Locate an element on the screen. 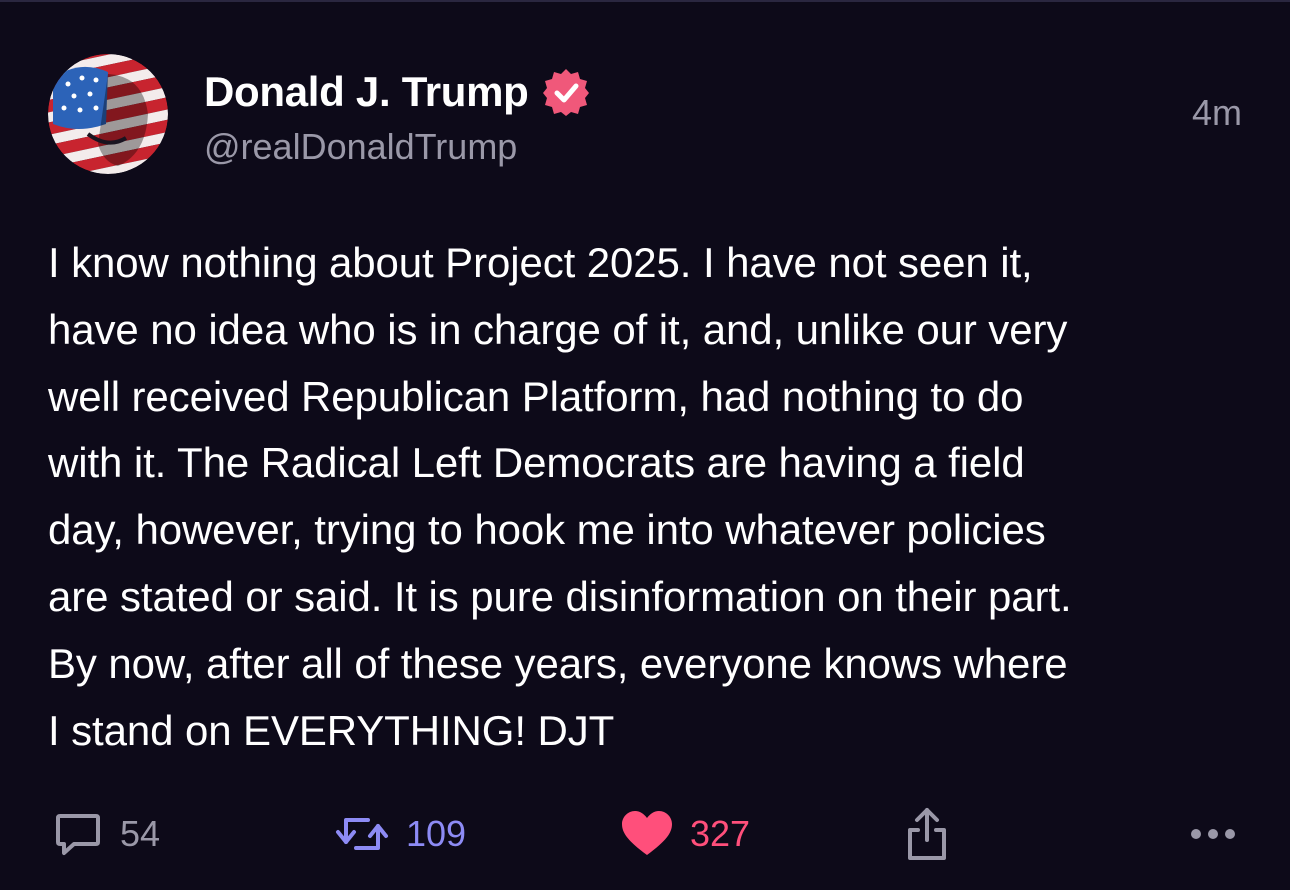 The height and width of the screenshot is (890, 1290). author-name-row: Donald J. Trump is located at coordinates (397, 92).